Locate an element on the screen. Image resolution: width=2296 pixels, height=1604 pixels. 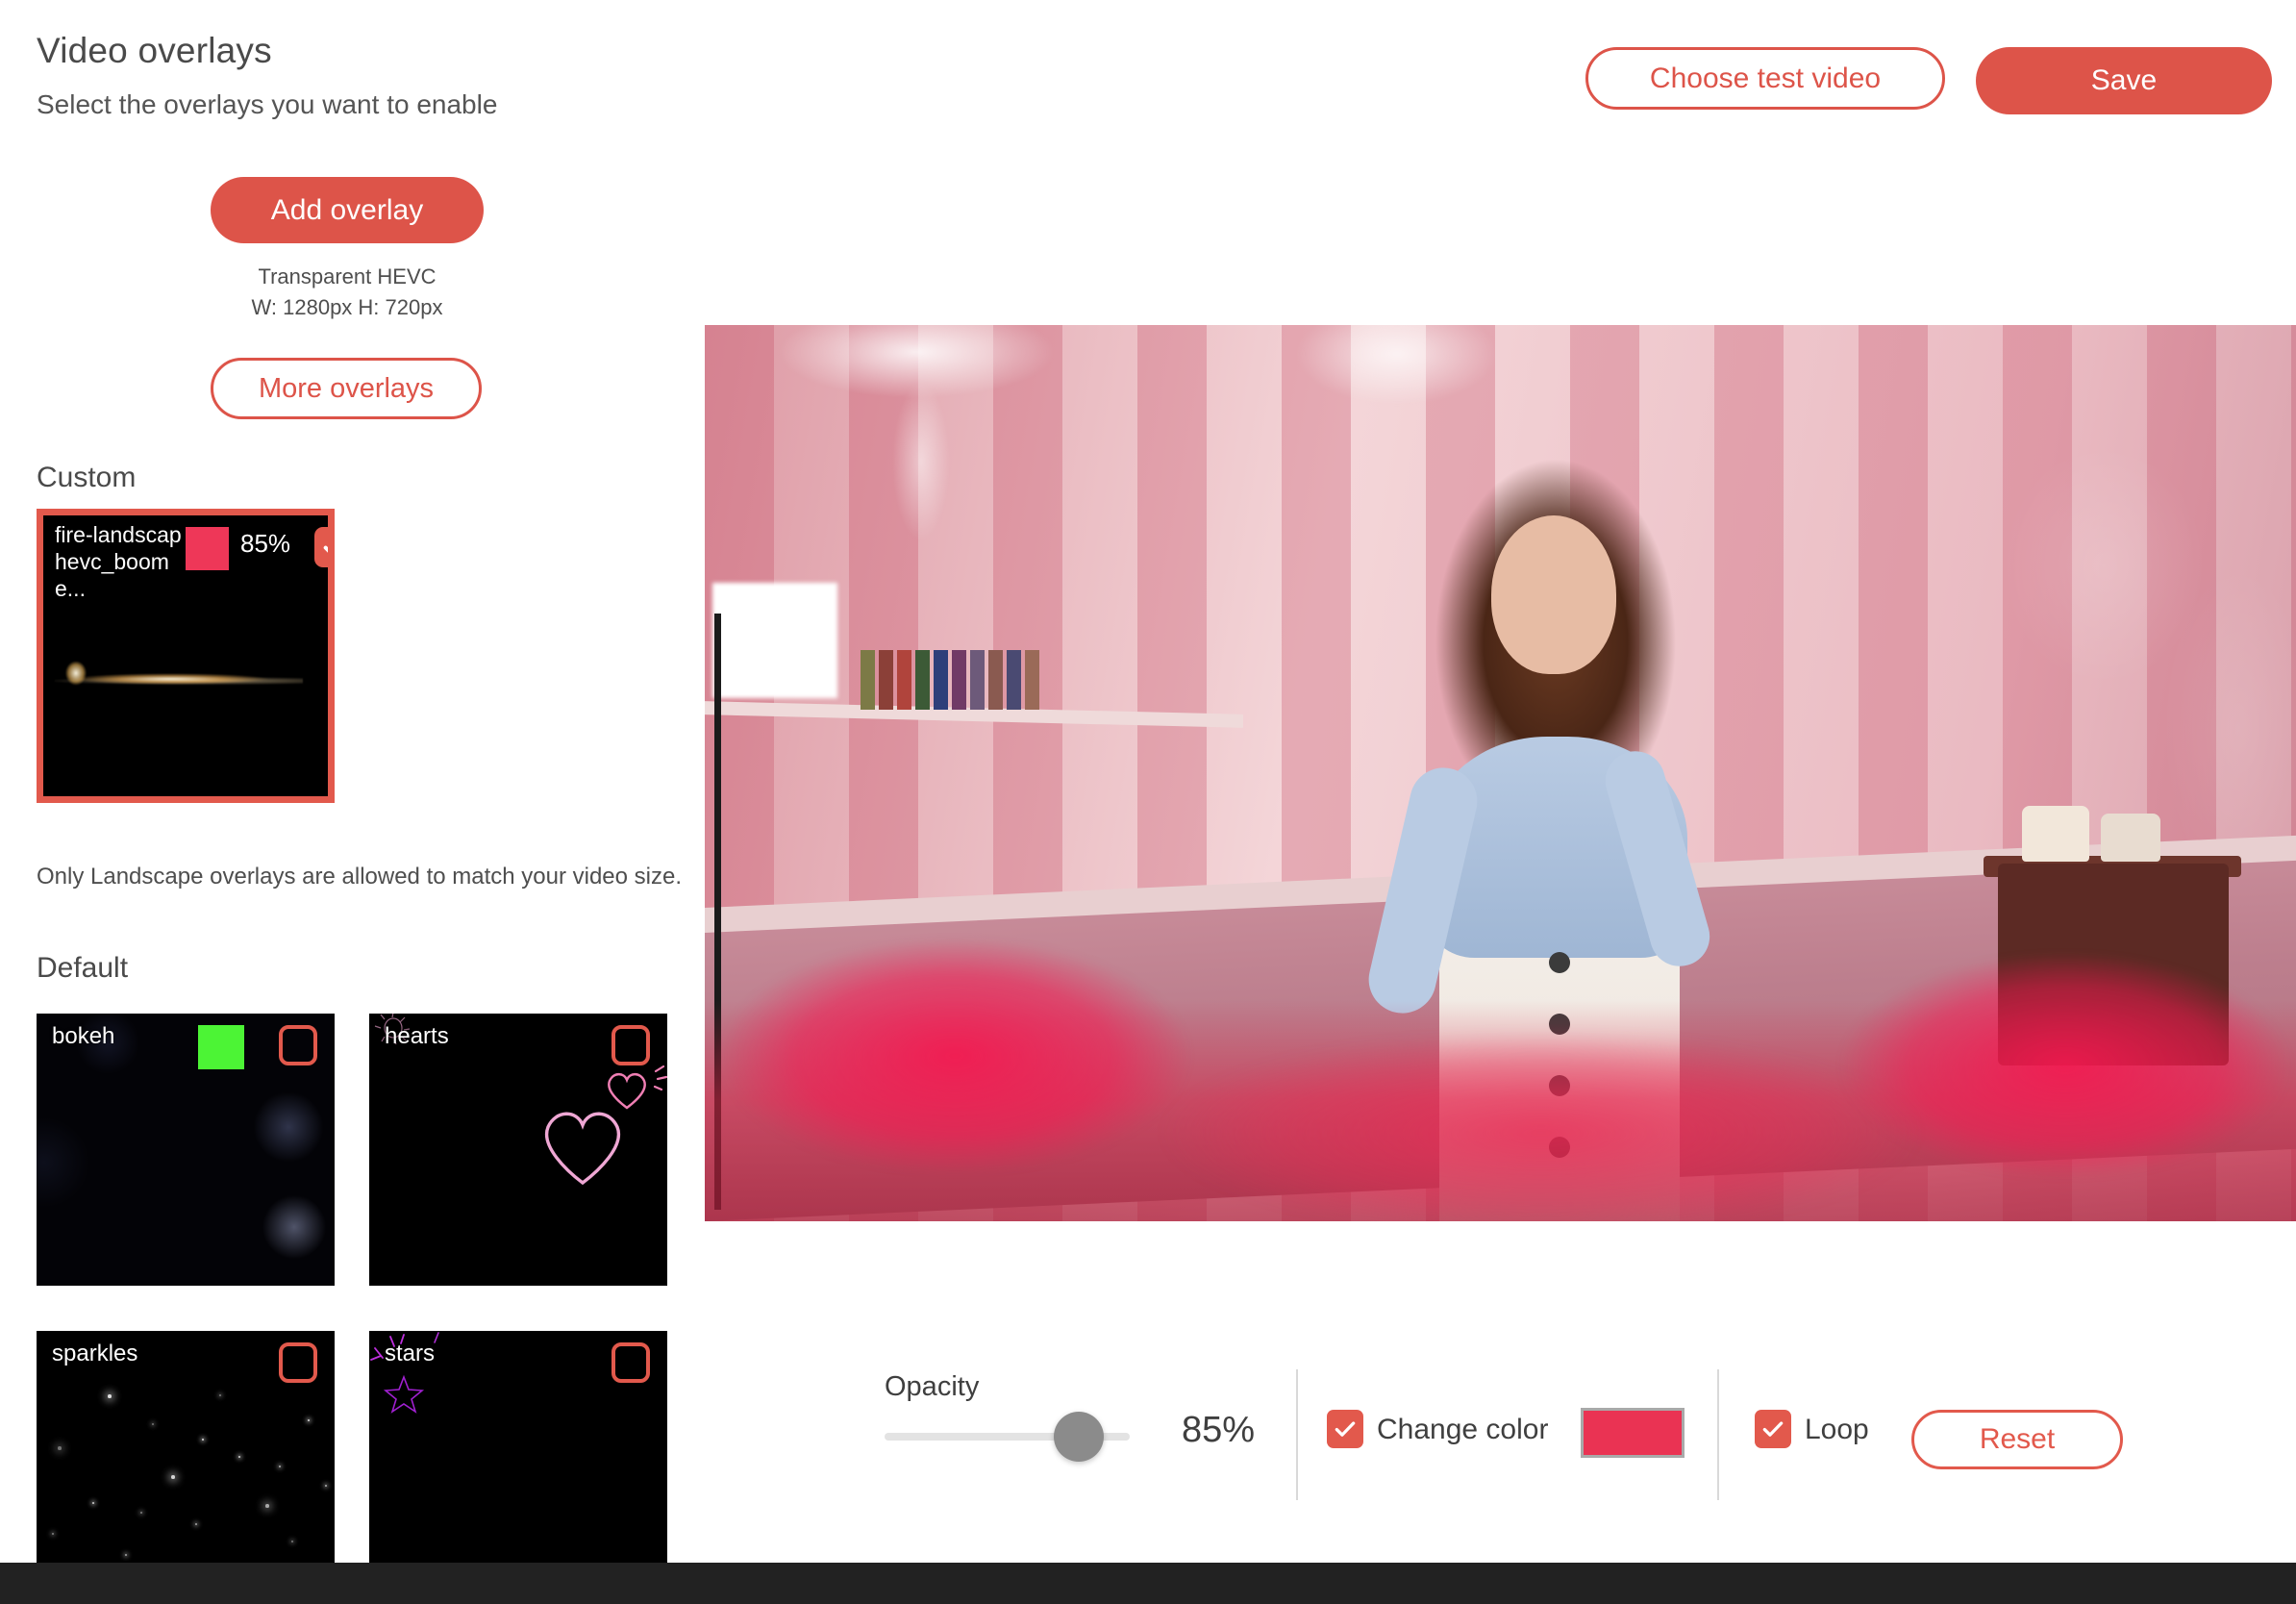
overlay-label: sparkles is located at coordinates (95, 1353).